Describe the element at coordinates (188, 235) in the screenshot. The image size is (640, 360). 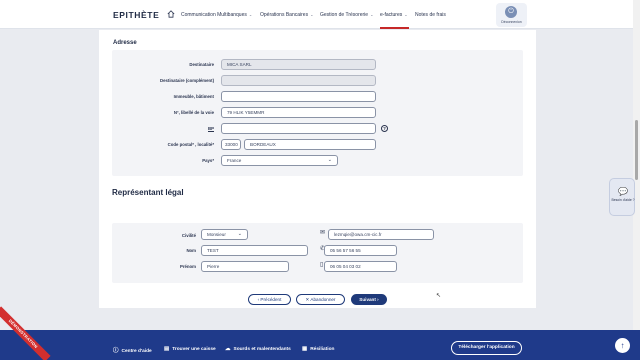
I see `label-civilite: Civilité` at that location.